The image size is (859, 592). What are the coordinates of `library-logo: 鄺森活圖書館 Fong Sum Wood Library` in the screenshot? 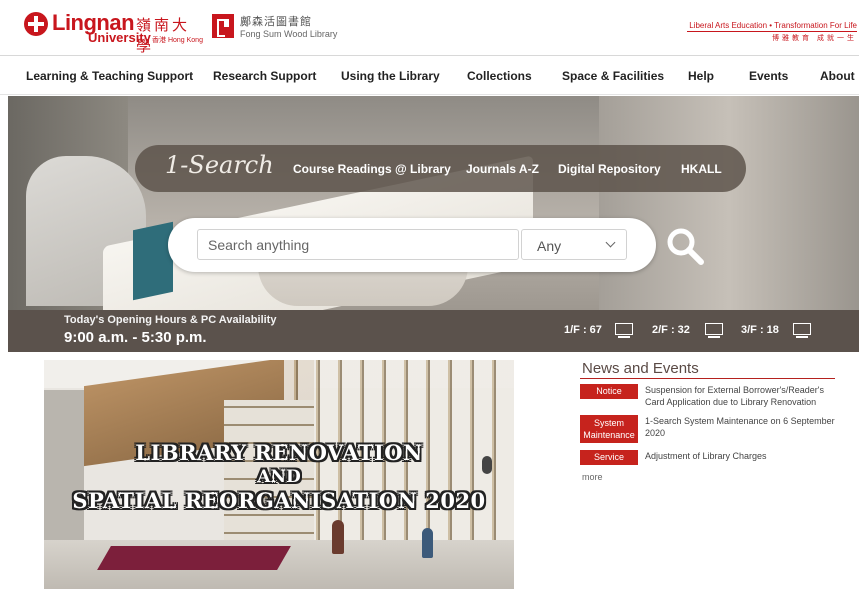 It's located at (287, 28).